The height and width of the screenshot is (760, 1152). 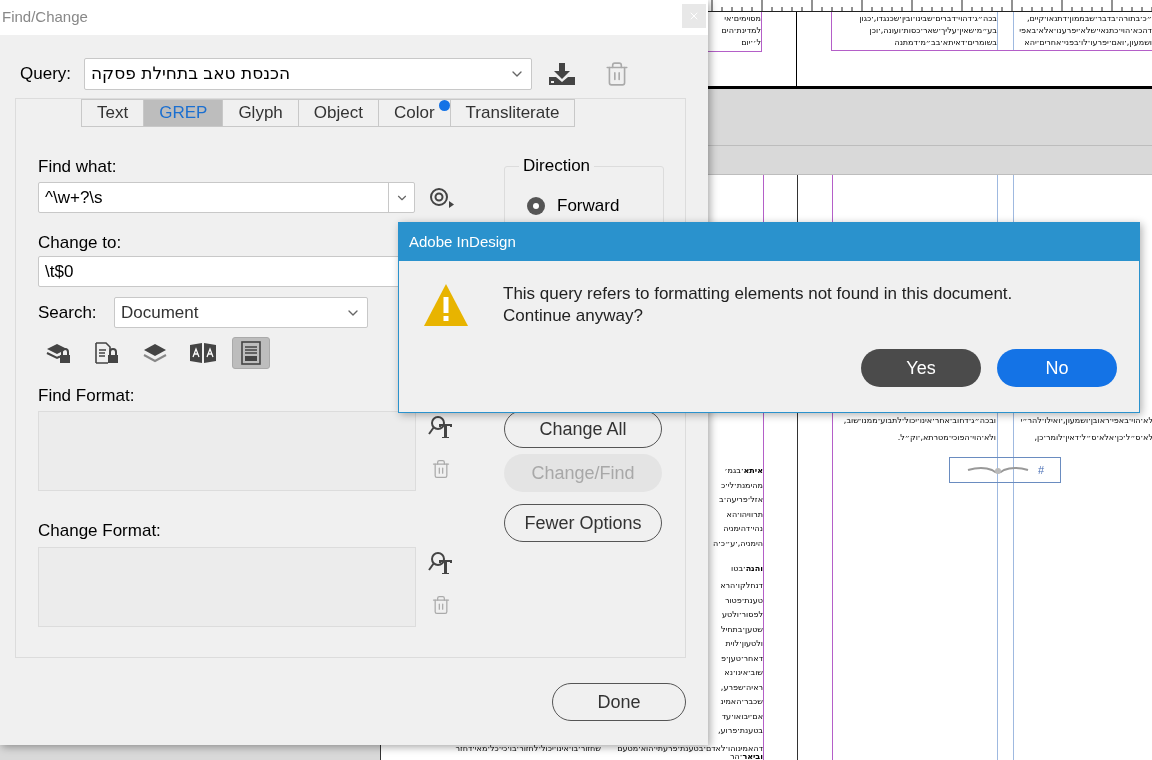 What do you see at coordinates (45, 17) in the screenshot?
I see `dialog-title: Find/Change` at bounding box center [45, 17].